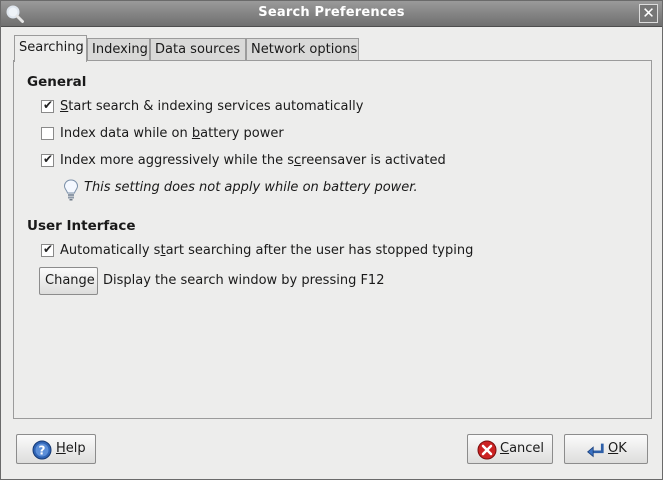 This screenshot has width=663, height=480. Describe the element at coordinates (595, 450) in the screenshot. I see `ok-arrow-icon` at that location.